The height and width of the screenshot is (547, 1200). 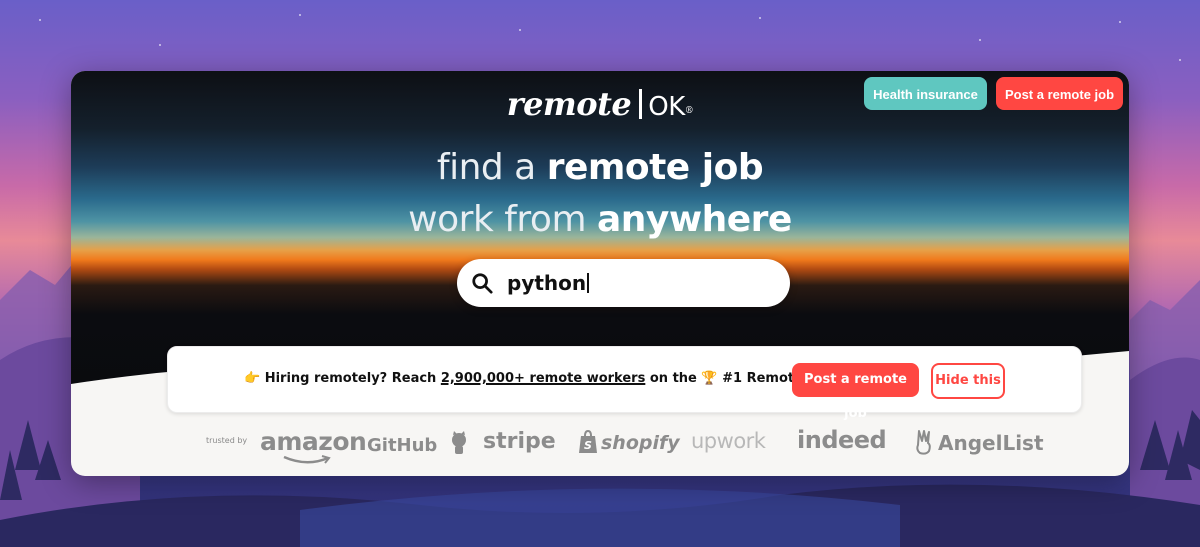 What do you see at coordinates (252, 378) in the screenshot?
I see `pointing-hand-icon: 👉` at bounding box center [252, 378].